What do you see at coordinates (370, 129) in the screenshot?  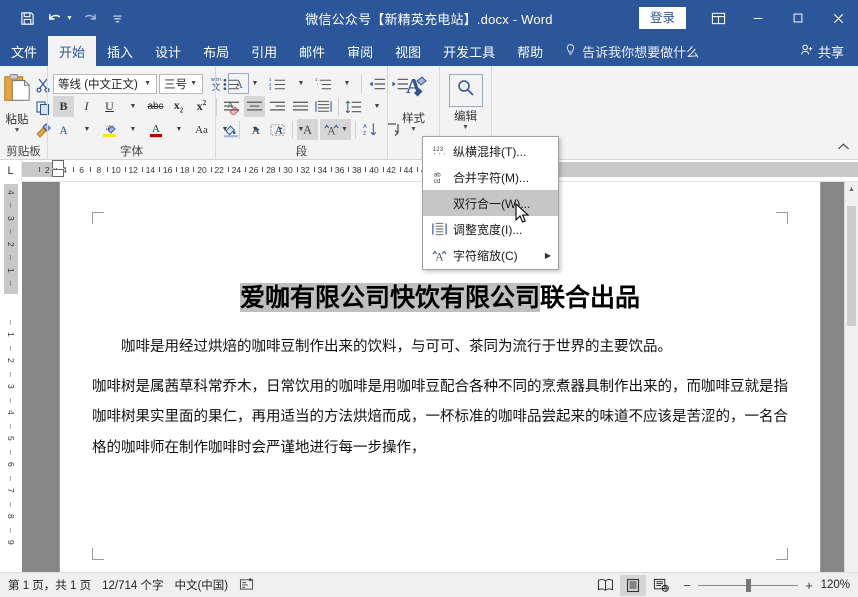 I see `sort-icon: AZ` at bounding box center [370, 129].